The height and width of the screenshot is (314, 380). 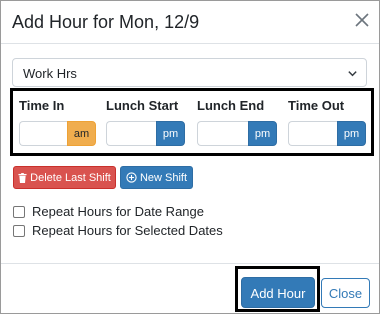 I want to click on new-shift-button: New Shift, so click(x=156, y=177).